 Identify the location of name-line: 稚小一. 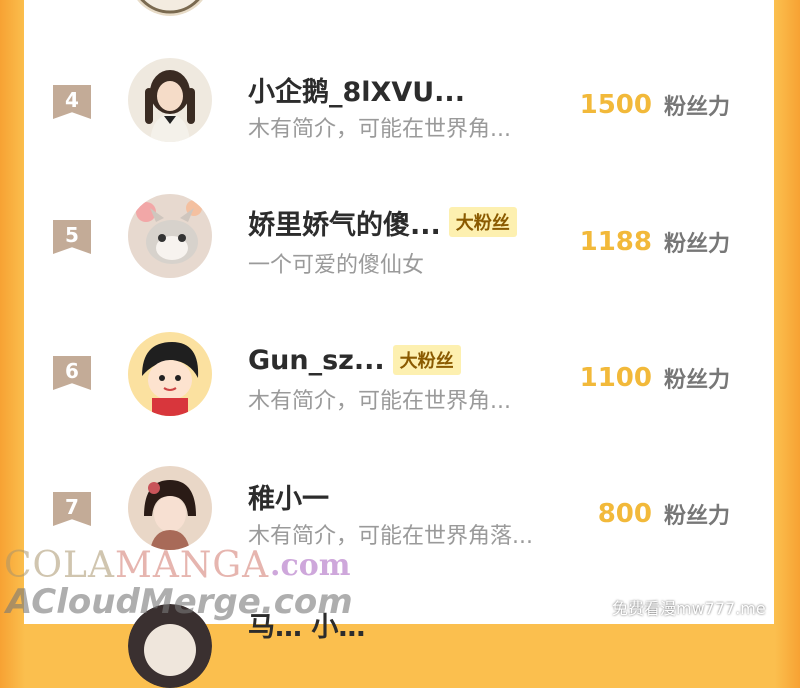
(288, 496).